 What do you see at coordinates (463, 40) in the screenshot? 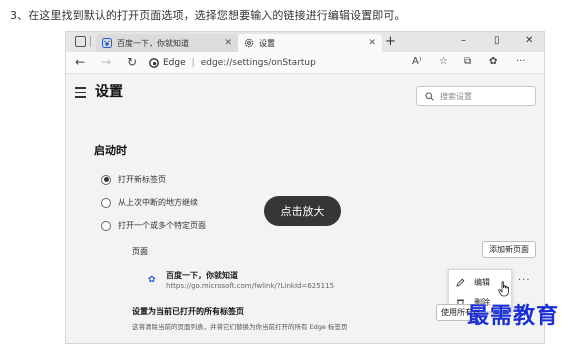
I see `minimize-icon: –` at bounding box center [463, 40].